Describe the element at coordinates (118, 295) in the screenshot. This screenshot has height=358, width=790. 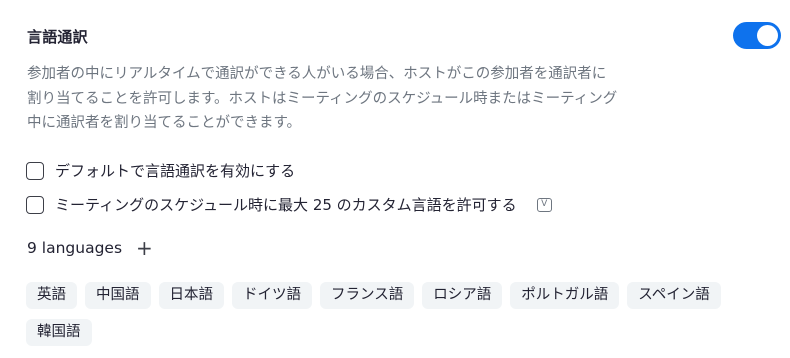
I see `language-chip: 中国語` at that location.